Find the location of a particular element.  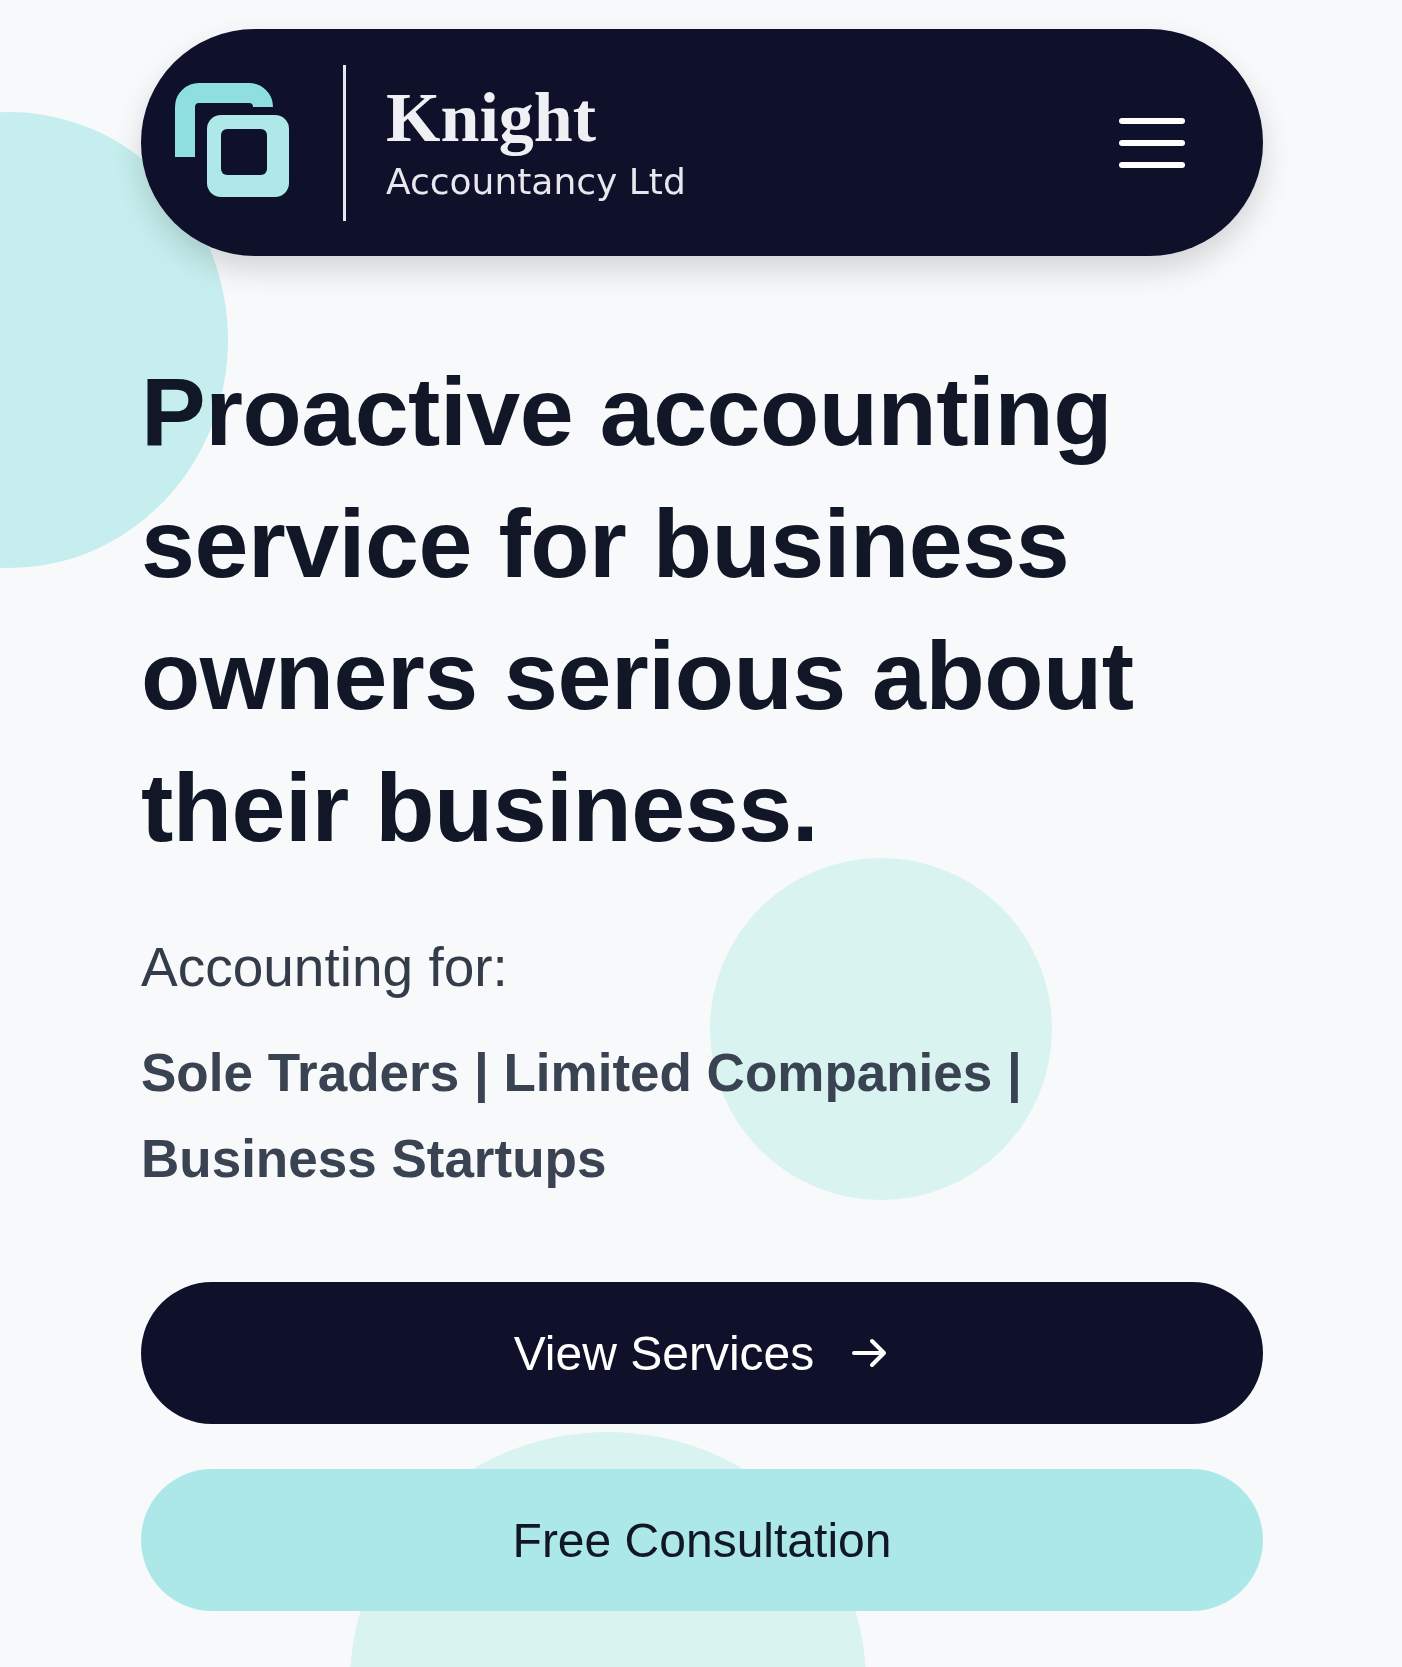

consultation-button: Free Consultation is located at coordinates (702, 1540).